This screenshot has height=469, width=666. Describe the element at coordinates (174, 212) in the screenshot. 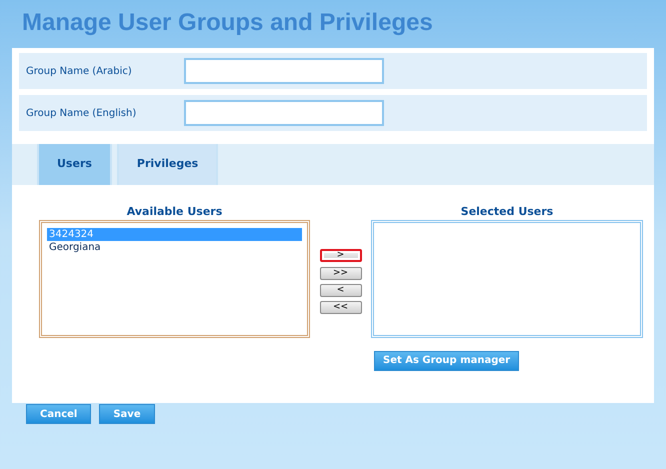

I see `list-heading: Available Users` at that location.